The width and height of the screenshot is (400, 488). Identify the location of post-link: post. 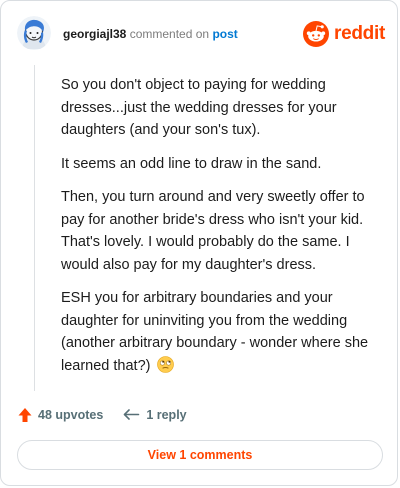
(224, 34).